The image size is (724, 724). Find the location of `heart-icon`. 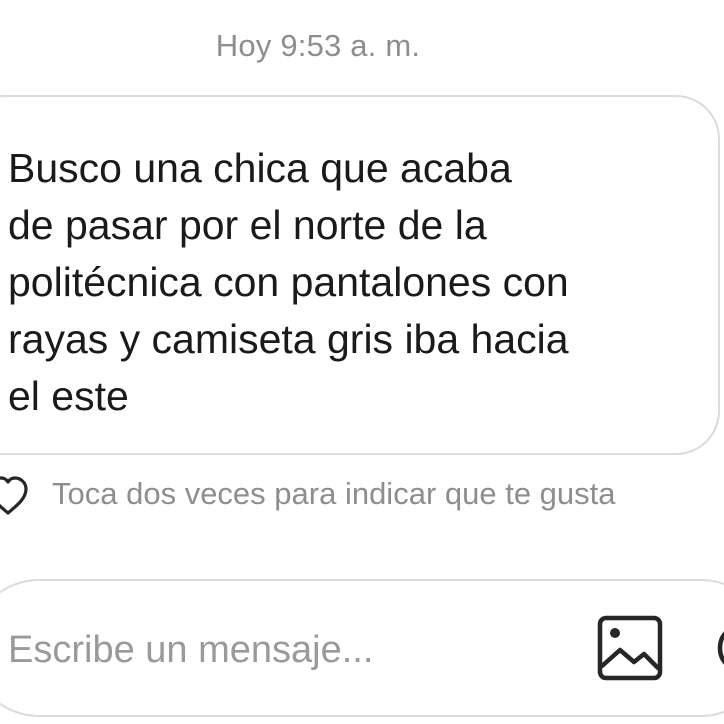

heart-icon is located at coordinates (15, 496).